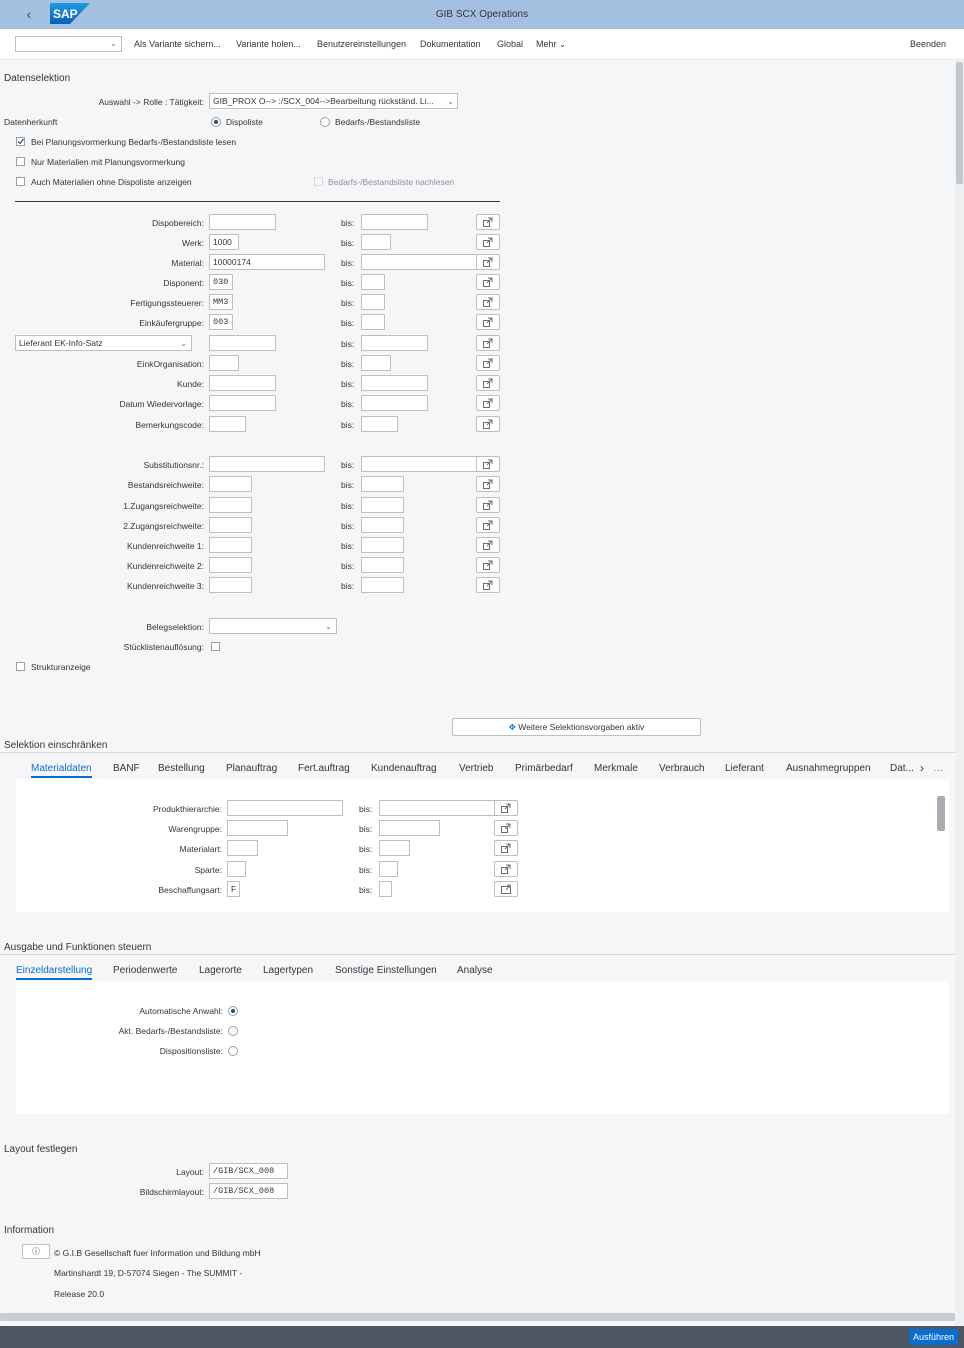 This screenshot has height=1348, width=964. I want to click on checkbox-stuecklistenaufloesung, so click(215, 646).